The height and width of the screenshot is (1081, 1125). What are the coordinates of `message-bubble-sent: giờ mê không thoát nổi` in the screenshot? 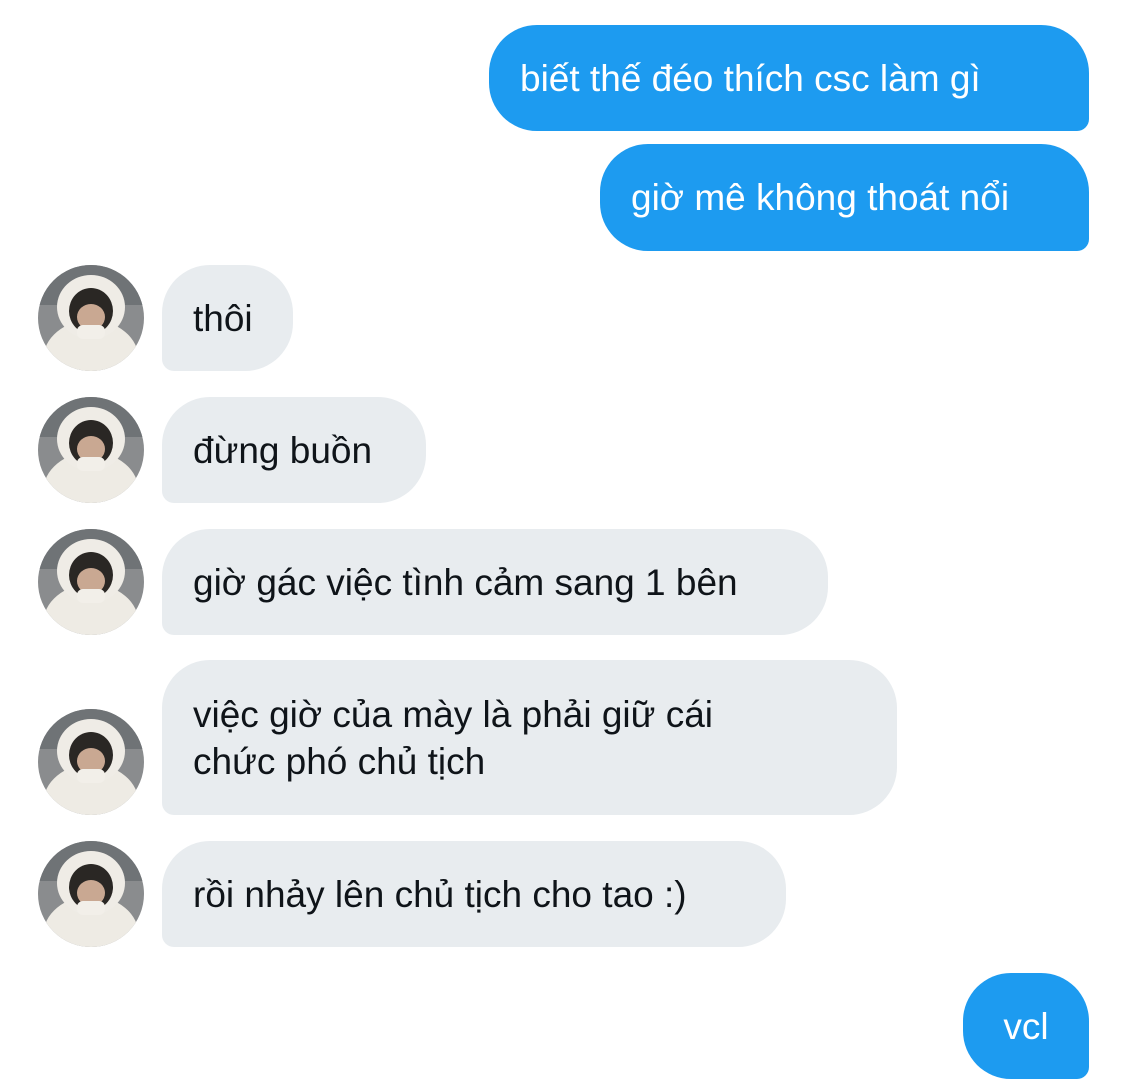 It's located at (844, 197).